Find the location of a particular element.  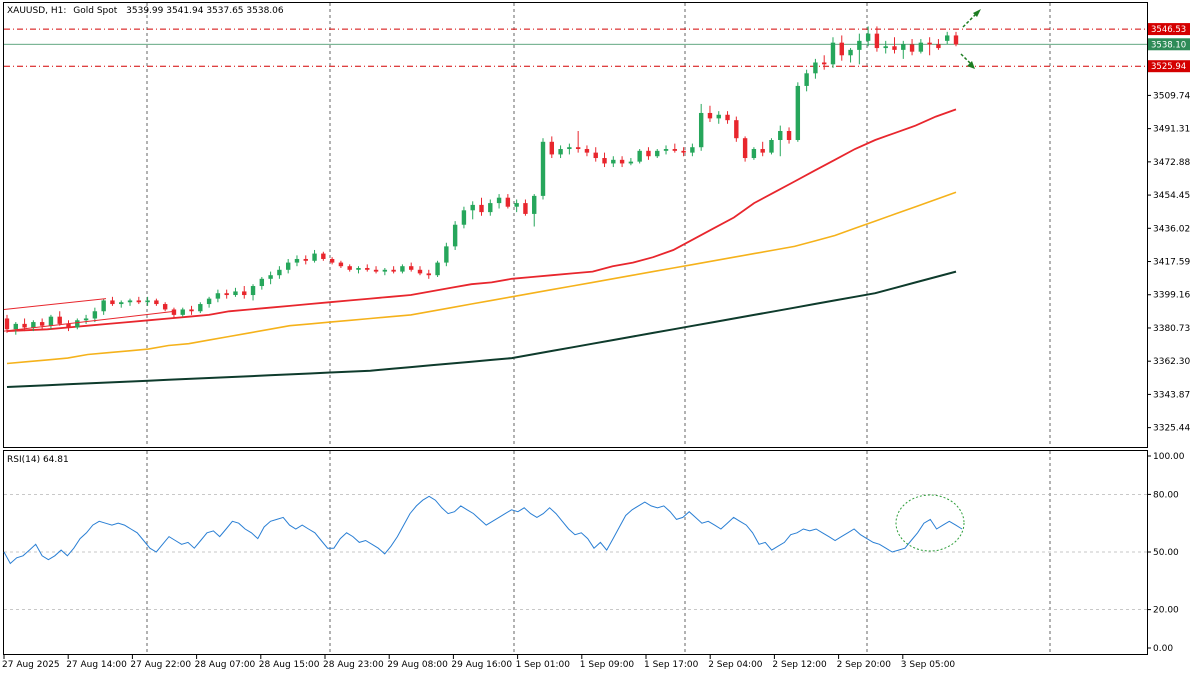

x-tick-label: 3 Sep 05:00 is located at coordinates (928, 665).